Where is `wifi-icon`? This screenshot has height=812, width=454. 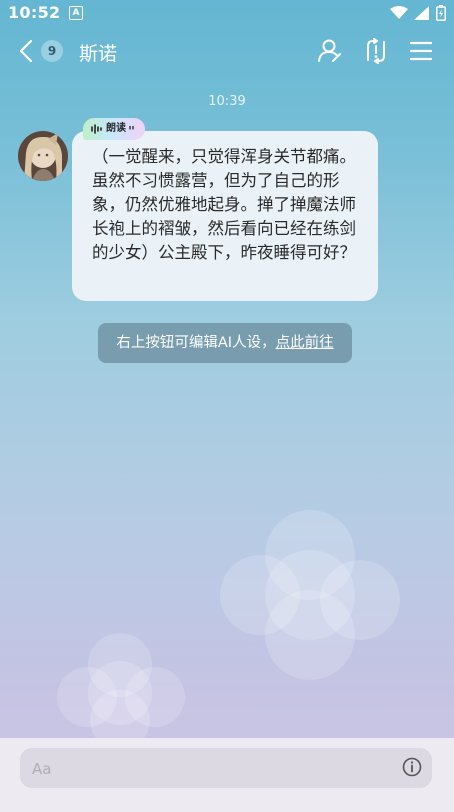 wifi-icon is located at coordinates (399, 12).